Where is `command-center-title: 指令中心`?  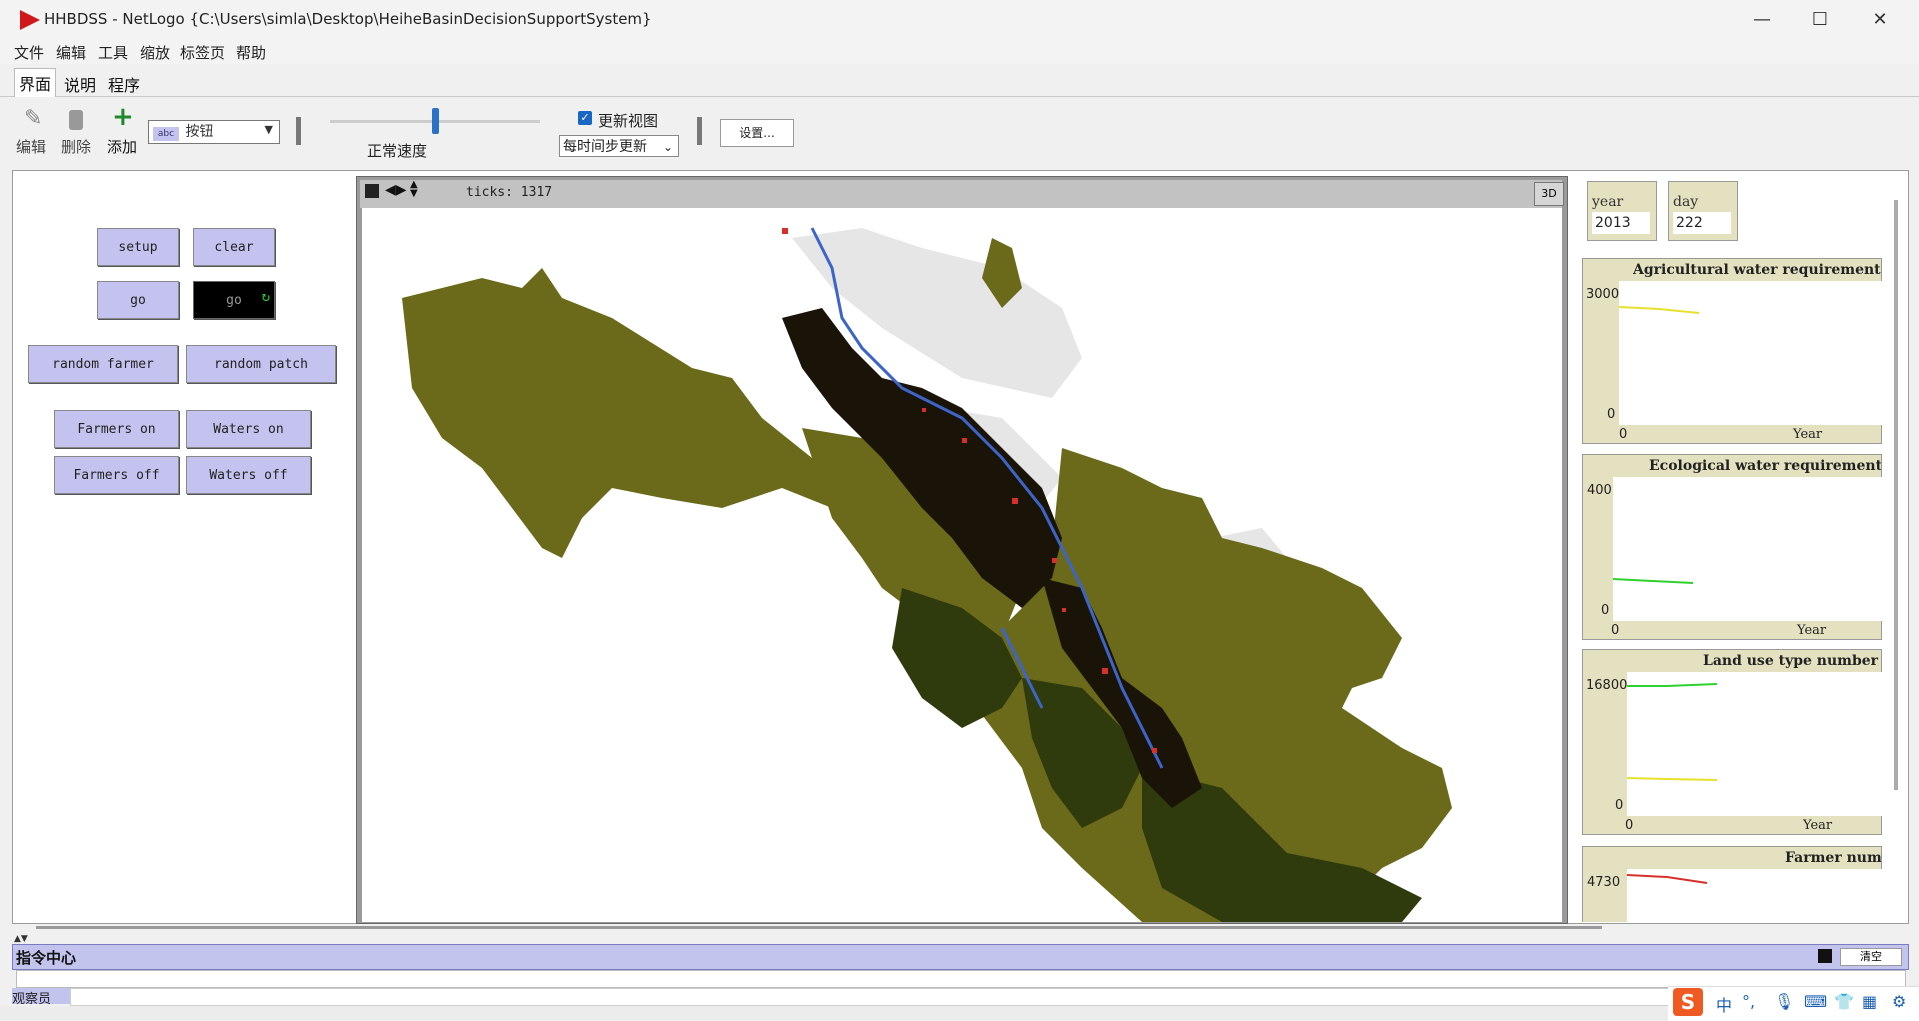
command-center-title: 指令中心 is located at coordinates (46, 958).